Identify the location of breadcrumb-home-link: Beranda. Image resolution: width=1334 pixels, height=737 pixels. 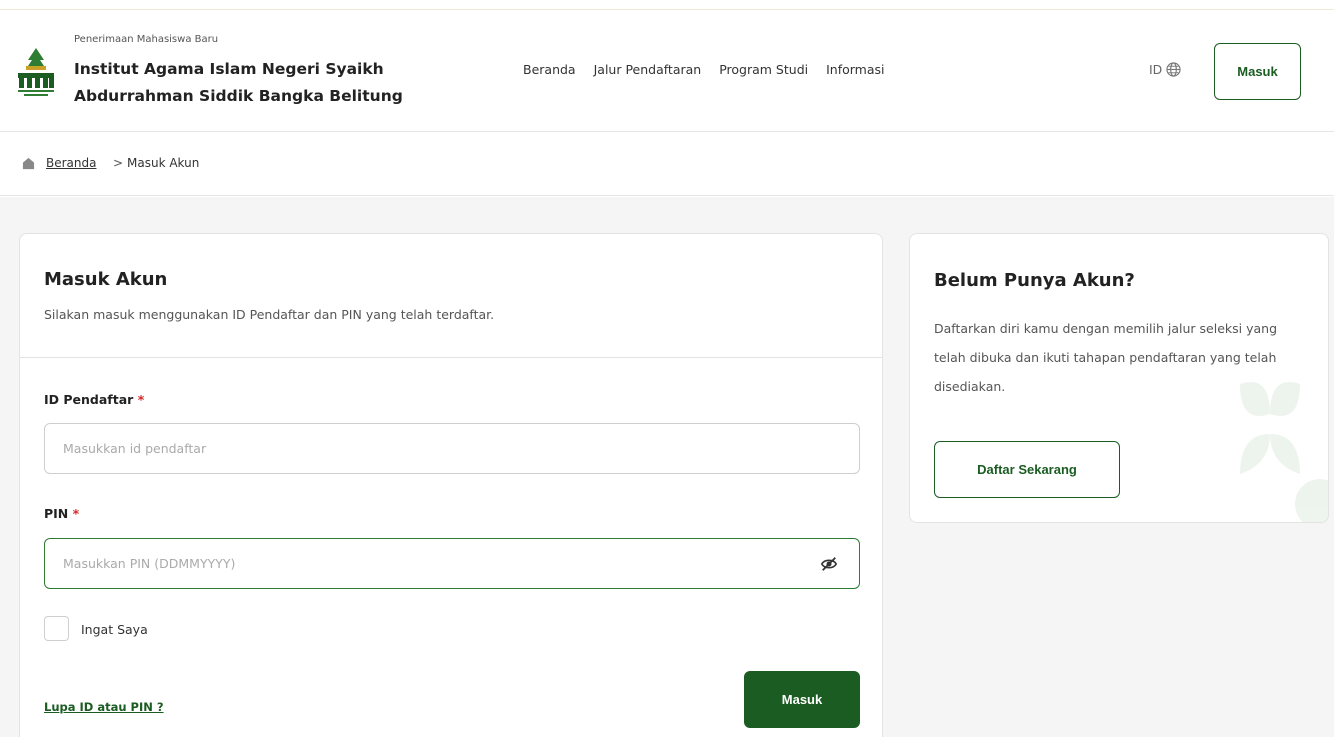
(71, 163).